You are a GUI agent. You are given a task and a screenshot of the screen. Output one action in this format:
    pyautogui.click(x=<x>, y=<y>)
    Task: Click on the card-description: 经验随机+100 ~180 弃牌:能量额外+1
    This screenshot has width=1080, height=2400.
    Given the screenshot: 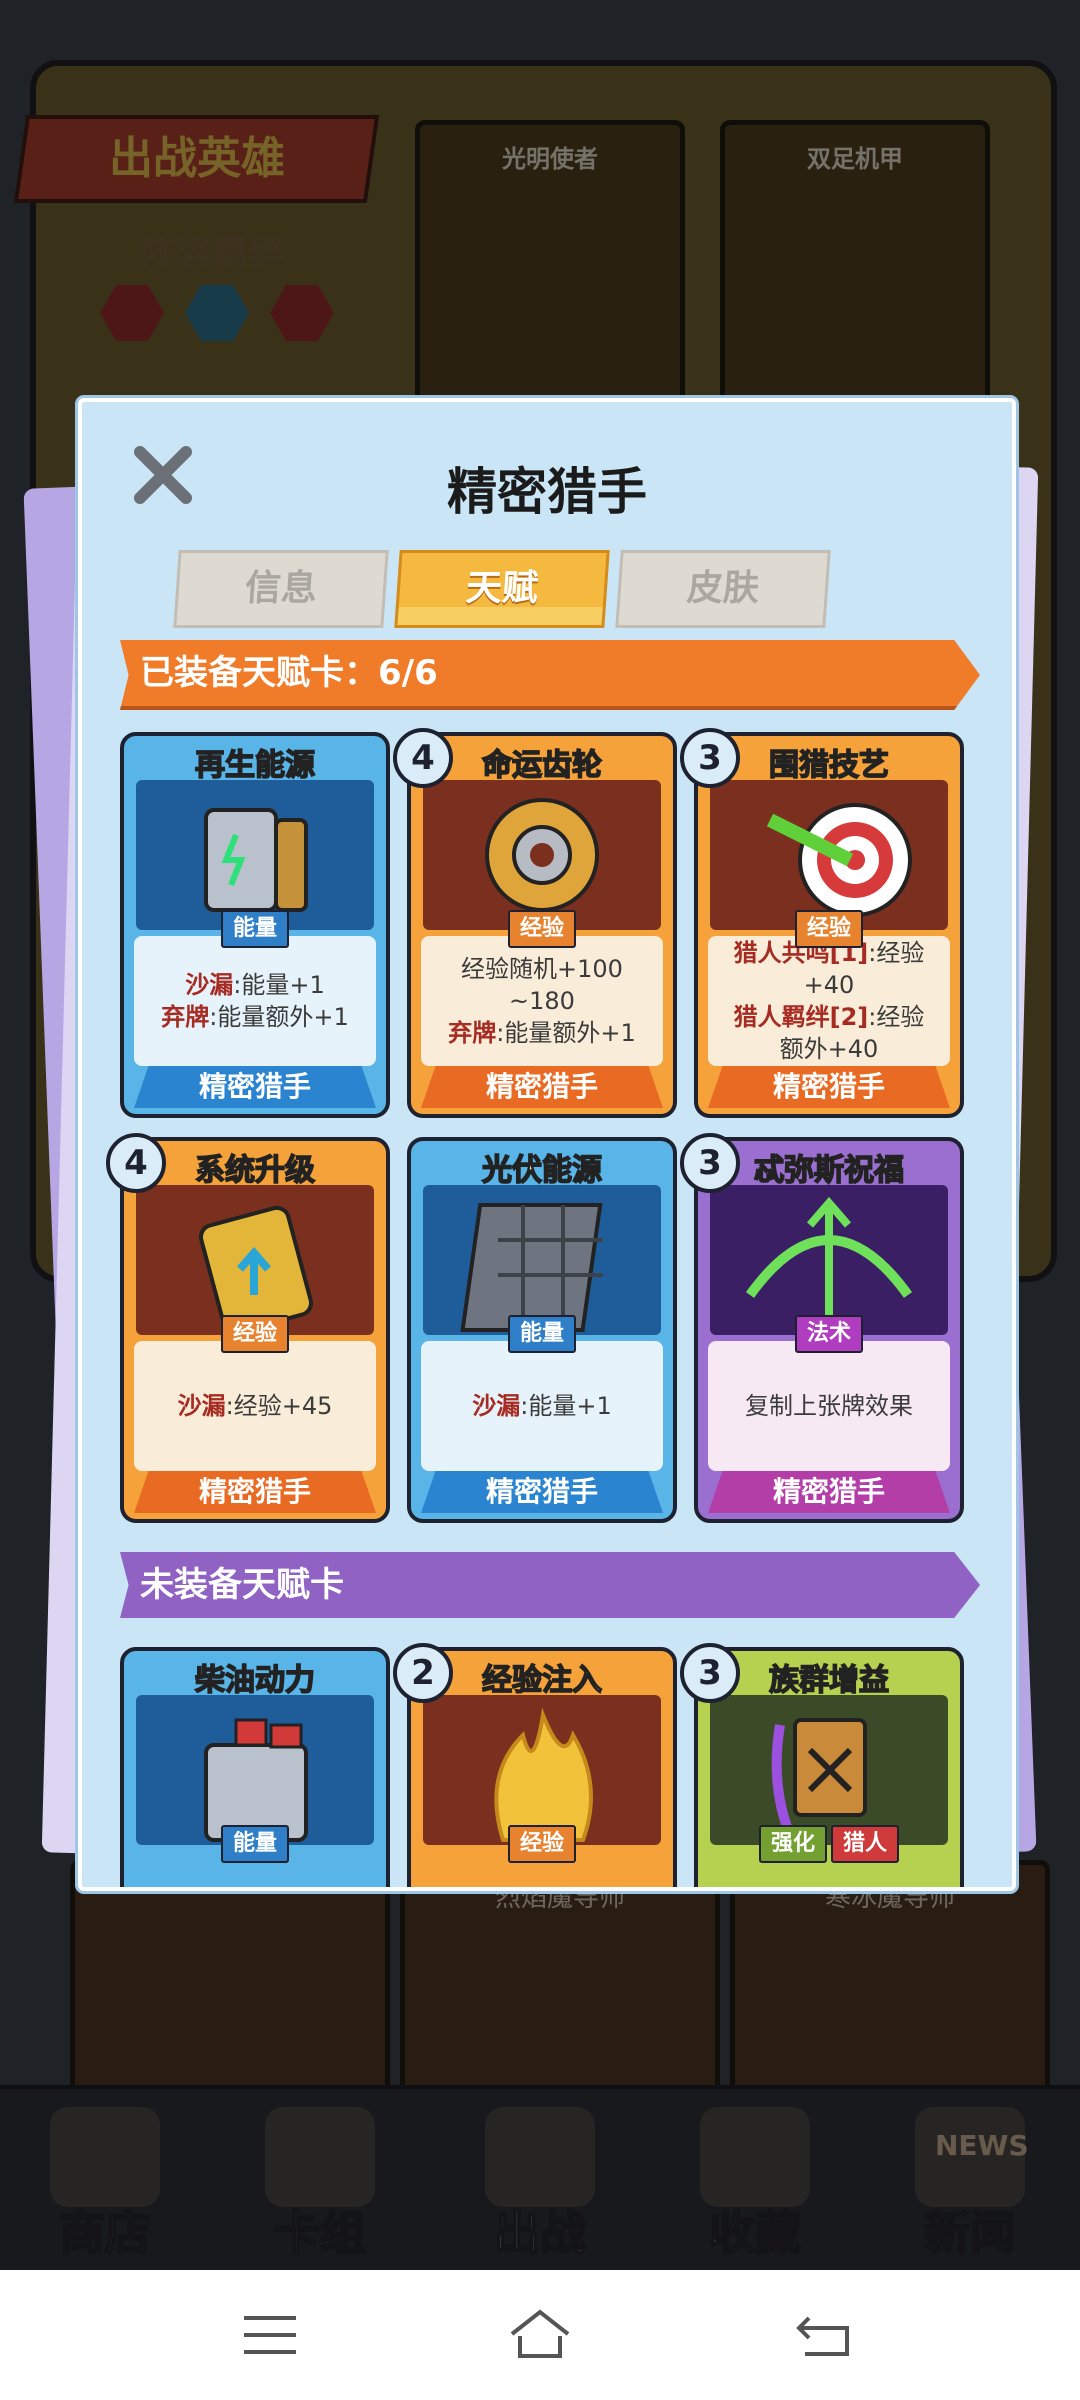 What is the action you would take?
    pyautogui.click(x=542, y=1001)
    